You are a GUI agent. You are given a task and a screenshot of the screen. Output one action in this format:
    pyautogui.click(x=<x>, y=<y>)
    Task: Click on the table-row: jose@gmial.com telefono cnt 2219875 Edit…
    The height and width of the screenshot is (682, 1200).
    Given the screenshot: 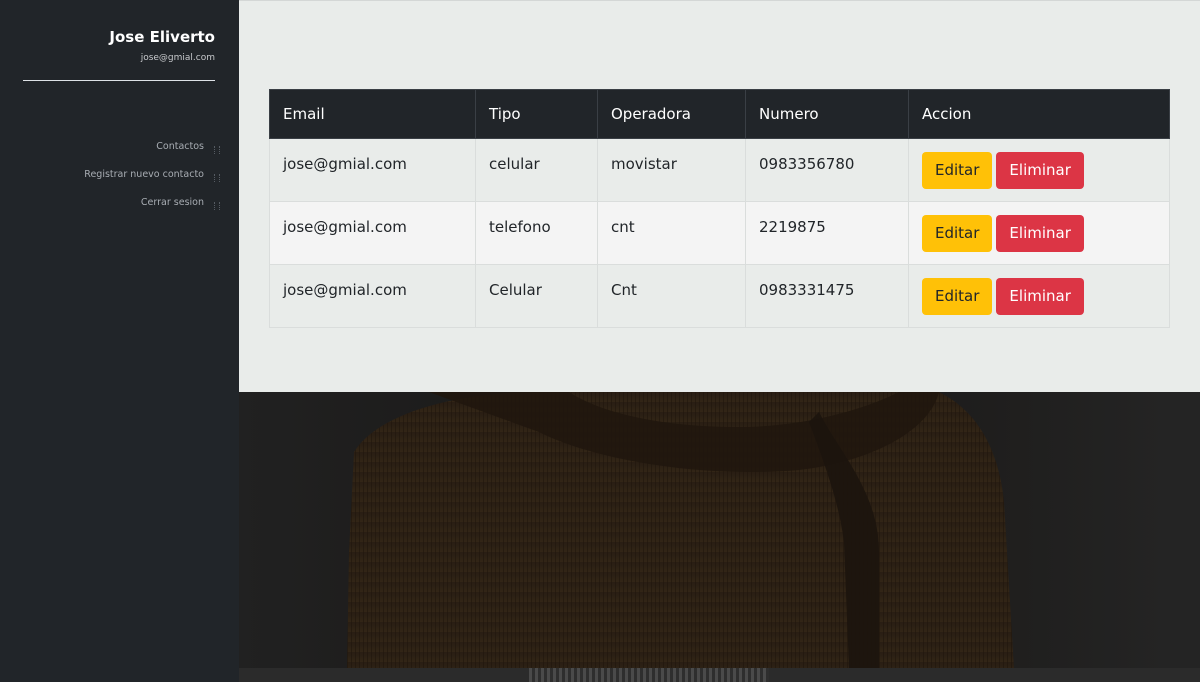 What is the action you would take?
    pyautogui.click(x=719, y=233)
    